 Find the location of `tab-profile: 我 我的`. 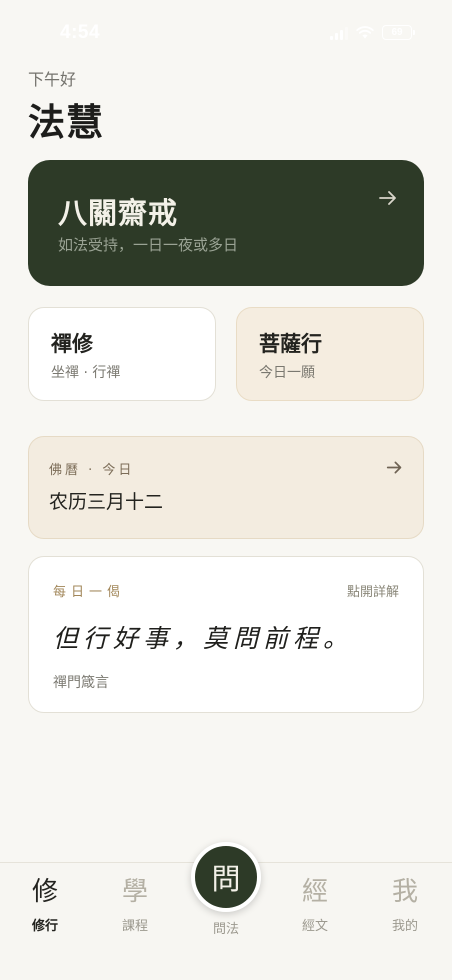

tab-profile: 我 我的 is located at coordinates (405, 904).